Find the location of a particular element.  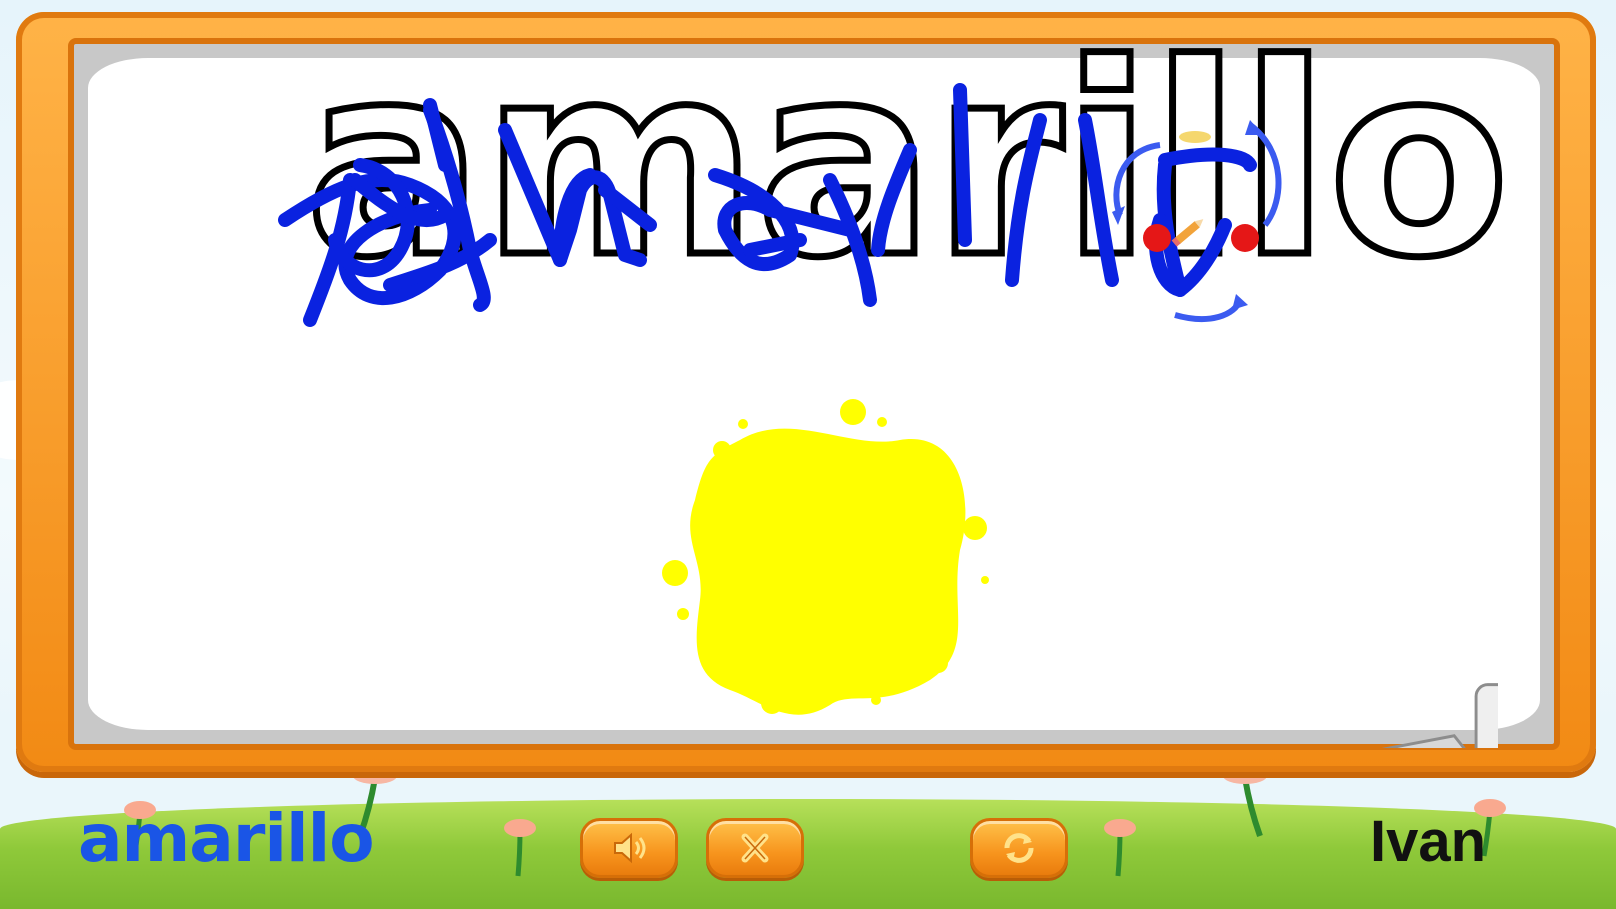

sound-button is located at coordinates (629, 848).